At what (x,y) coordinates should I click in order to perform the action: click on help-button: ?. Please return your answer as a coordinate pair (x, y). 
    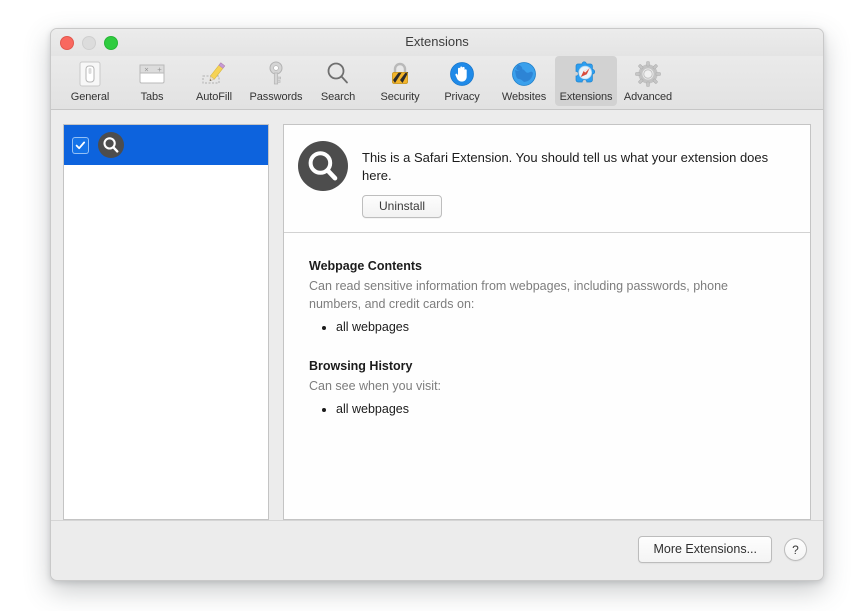
    Looking at the image, I should click on (795, 549).